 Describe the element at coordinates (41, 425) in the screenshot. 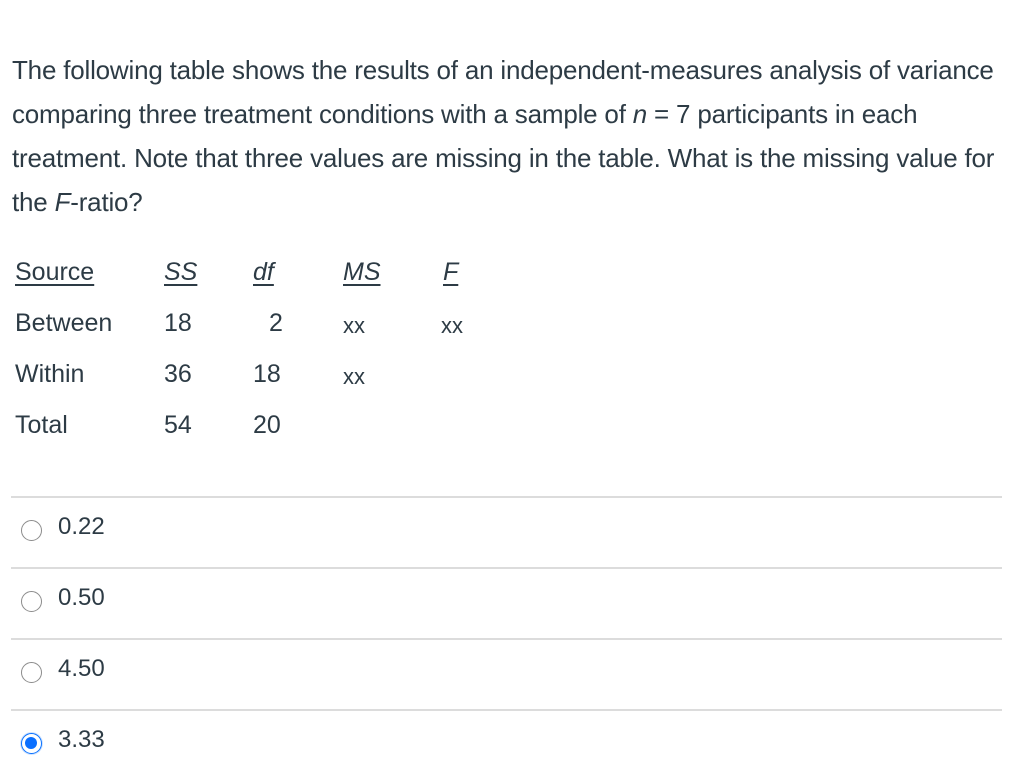

I see `source-cell: Total` at that location.